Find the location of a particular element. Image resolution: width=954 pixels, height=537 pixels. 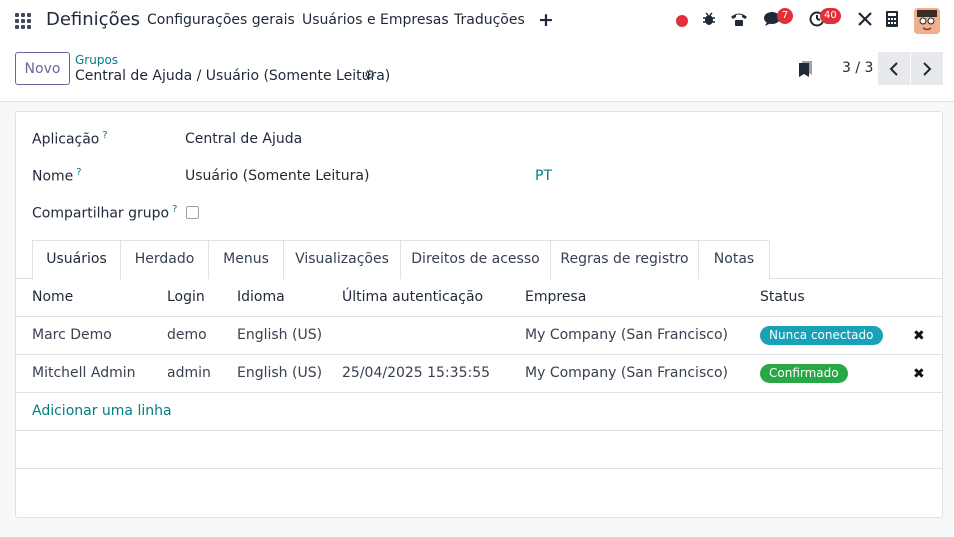

share-group-label: Compartilhar grupo? is located at coordinates (105, 213).